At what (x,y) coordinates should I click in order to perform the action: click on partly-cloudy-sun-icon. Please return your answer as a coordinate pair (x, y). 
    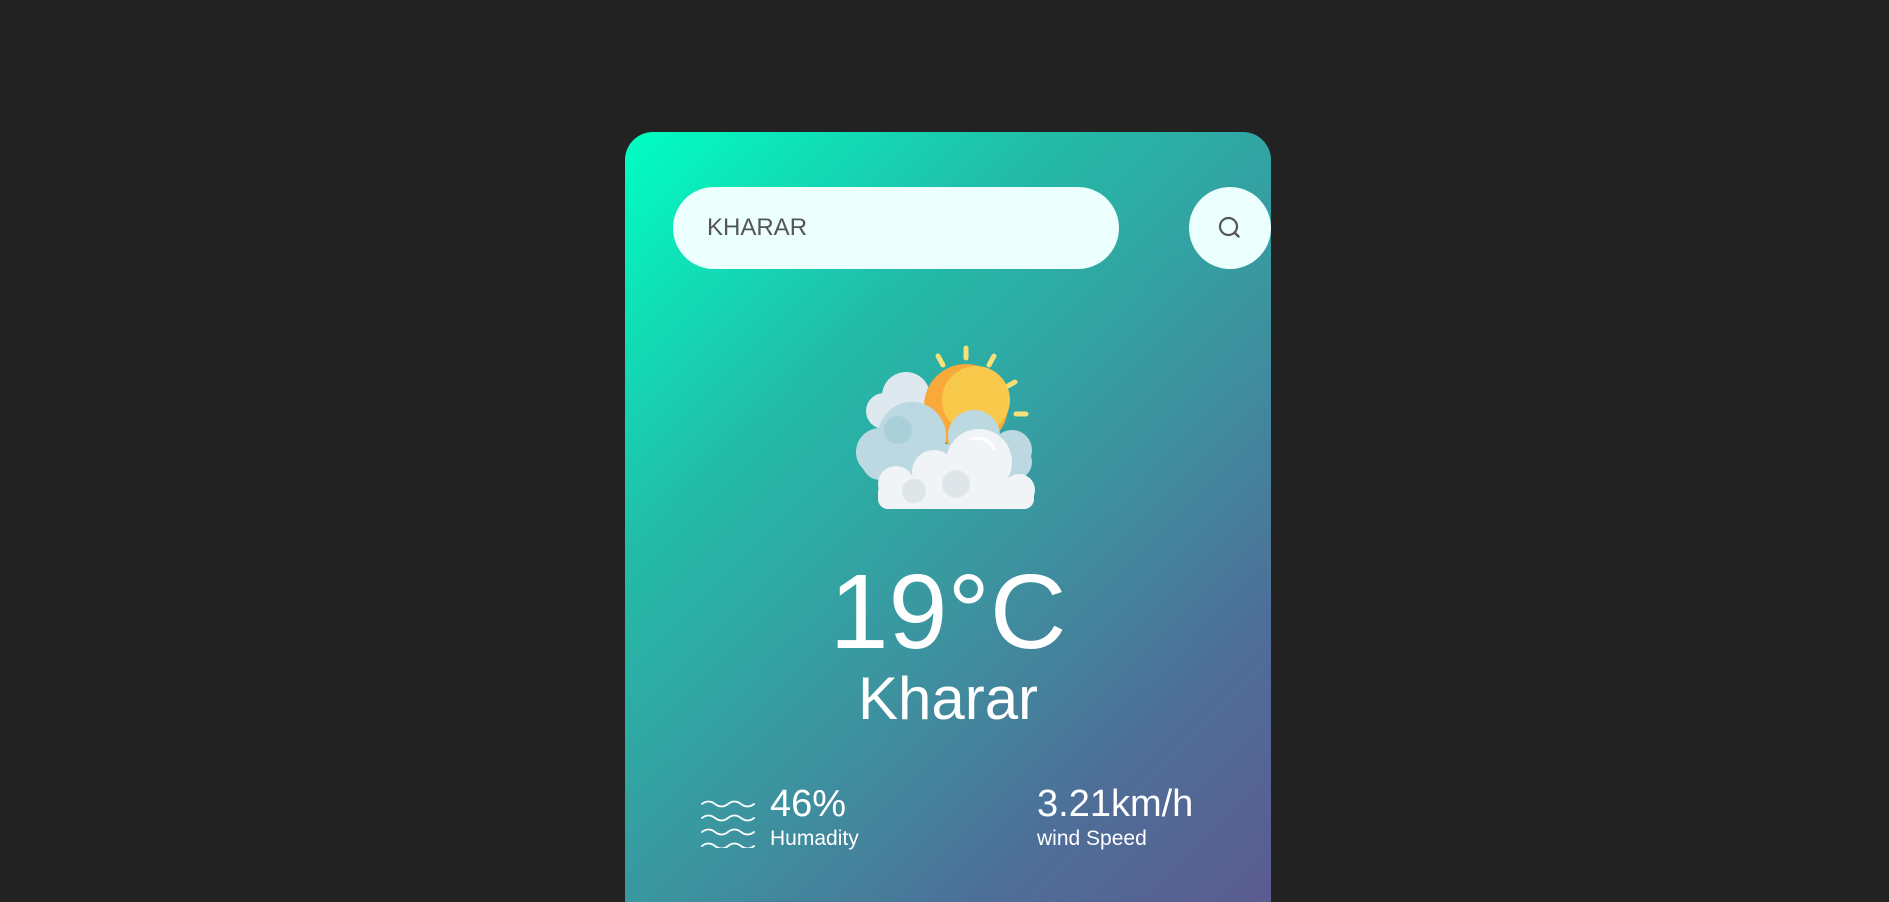
    Looking at the image, I should click on (945, 427).